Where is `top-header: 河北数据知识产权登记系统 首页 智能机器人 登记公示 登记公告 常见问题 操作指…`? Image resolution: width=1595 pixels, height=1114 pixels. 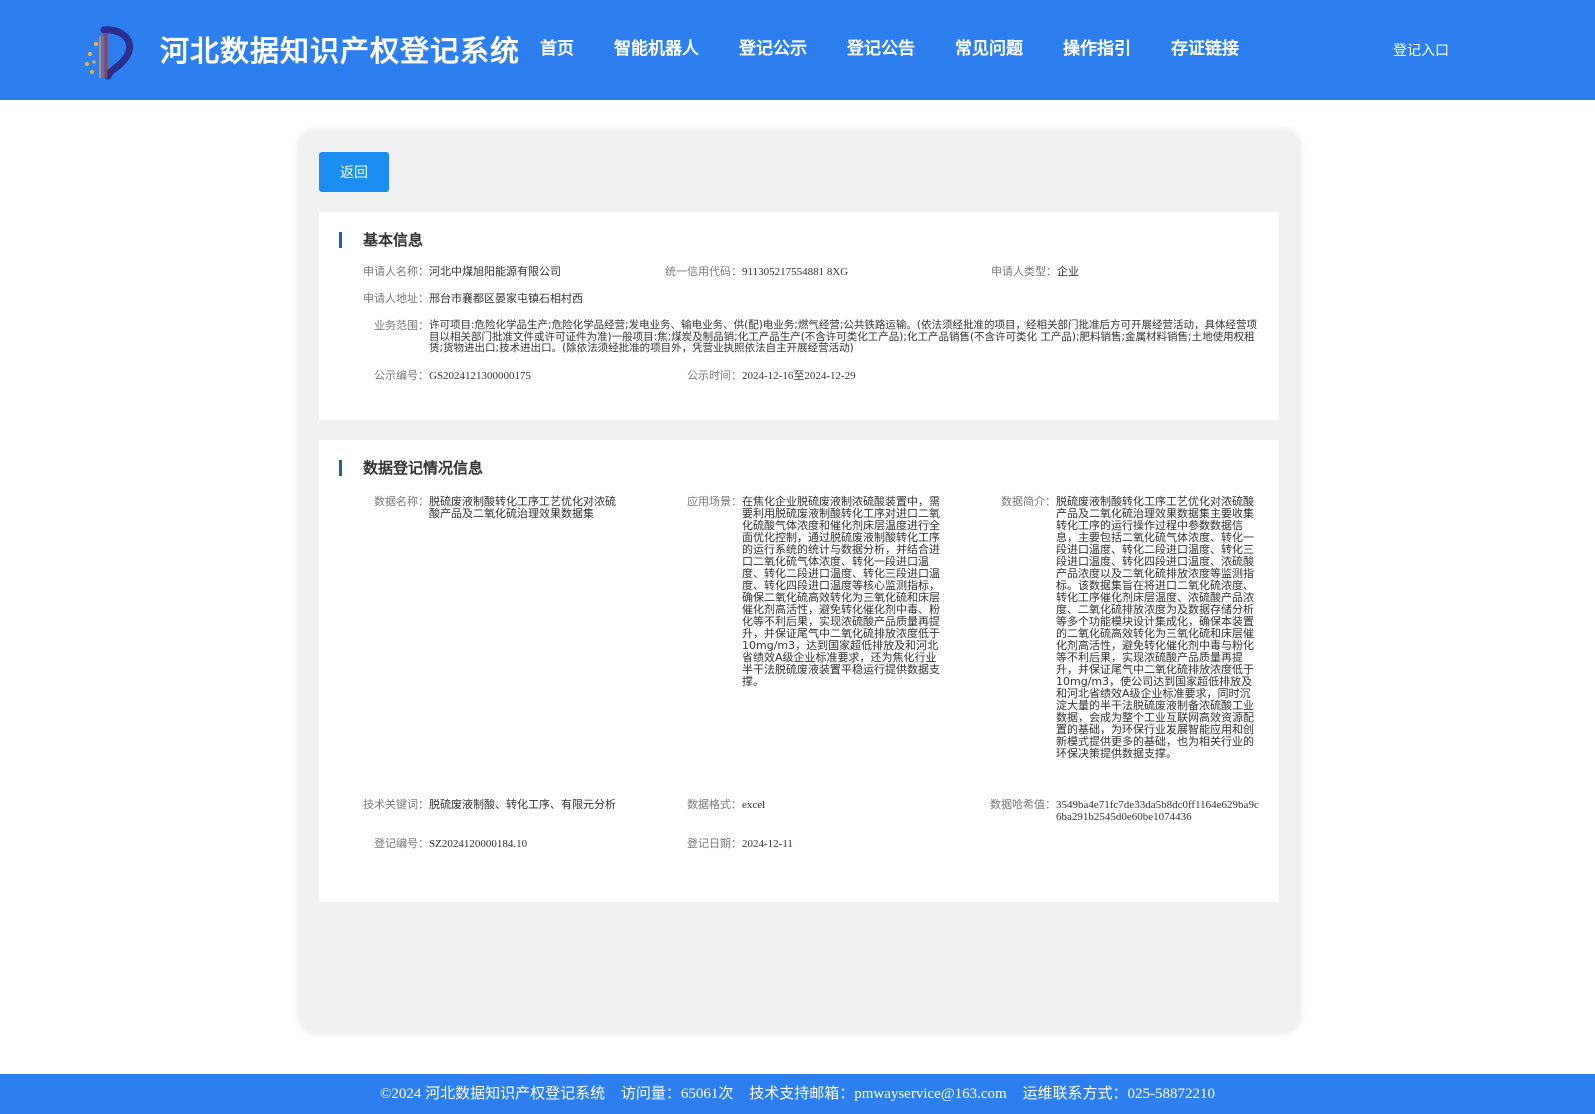
top-header: 河北数据知识产权登记系统 首页 智能机器人 登记公示 登记公告 常见问题 操作指… is located at coordinates (797, 50).